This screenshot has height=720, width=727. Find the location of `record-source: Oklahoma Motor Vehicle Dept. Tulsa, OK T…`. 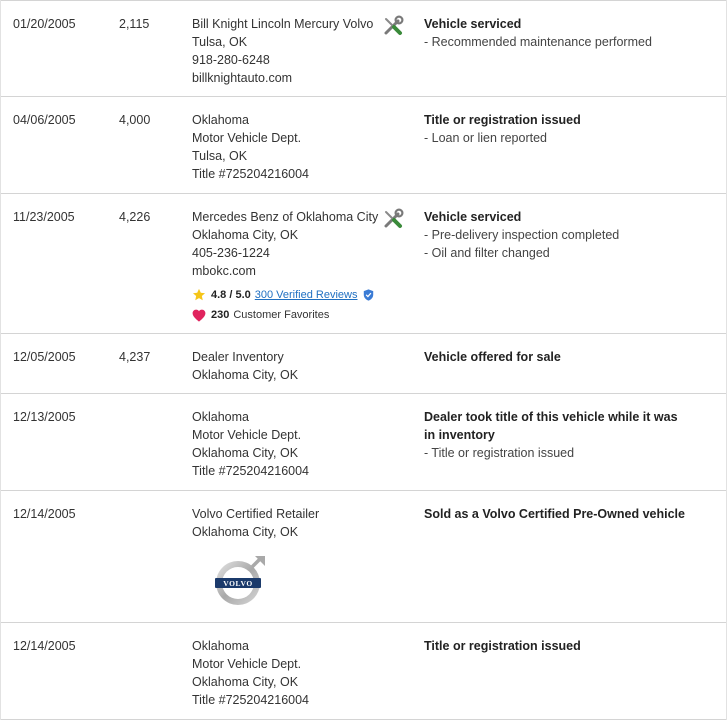

record-source: Oklahoma Motor Vehicle Dept. Tulsa, OK T… is located at coordinates (287, 147).